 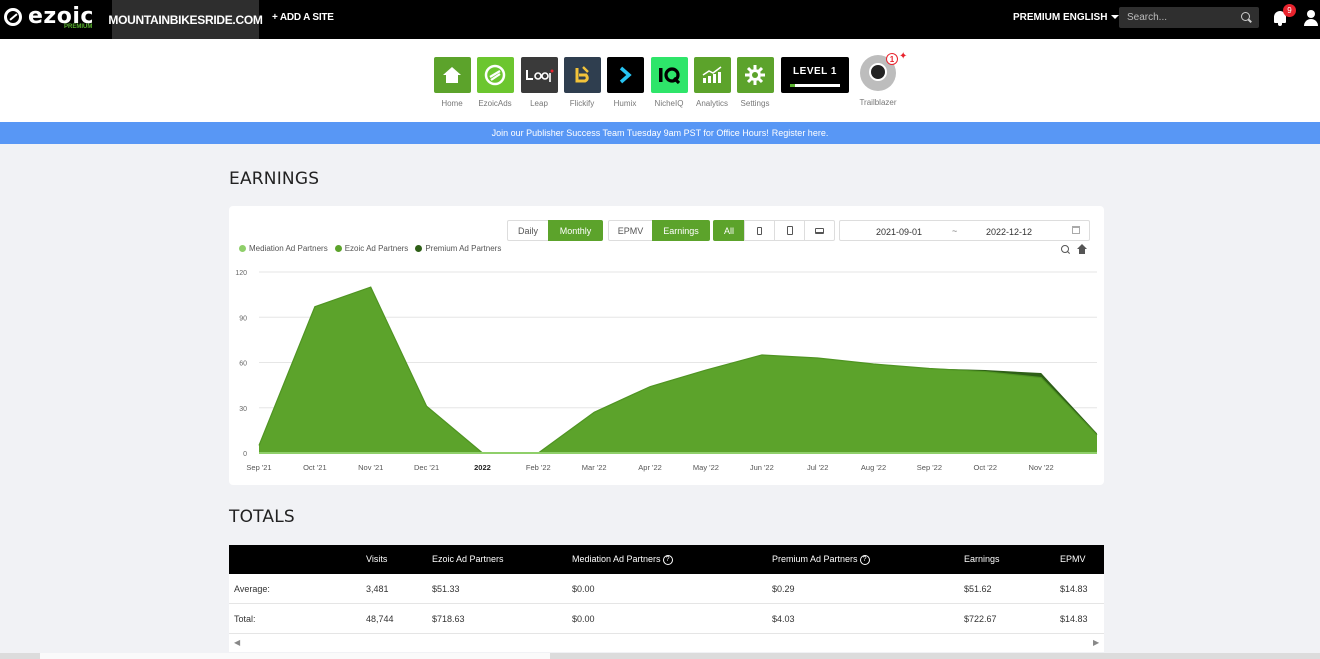 I want to click on col-label: Mediation Ad Partners, so click(x=616, y=559).